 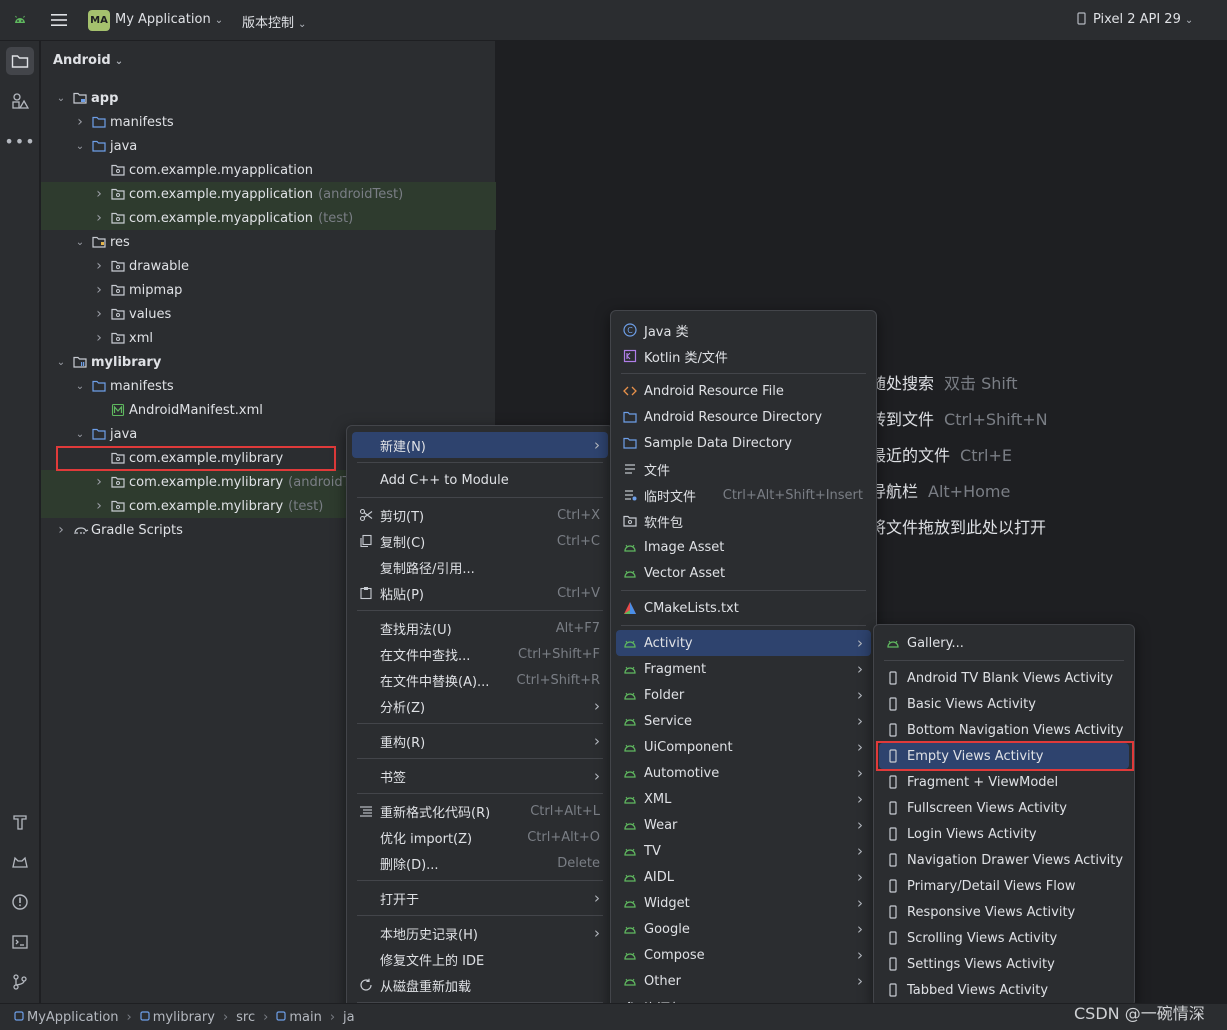 I want to click on menu-item: 打开于 ›, so click(x=480, y=898).